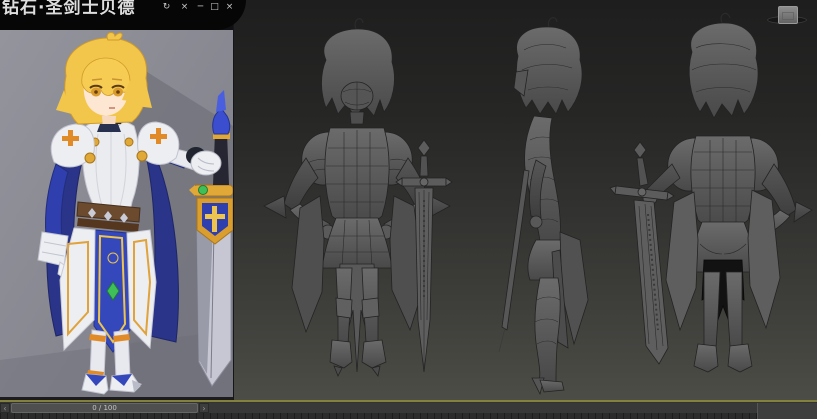 The image size is (817, 419). Describe the element at coordinates (200, 7) in the screenshot. I see `minimize-button: ─` at that location.